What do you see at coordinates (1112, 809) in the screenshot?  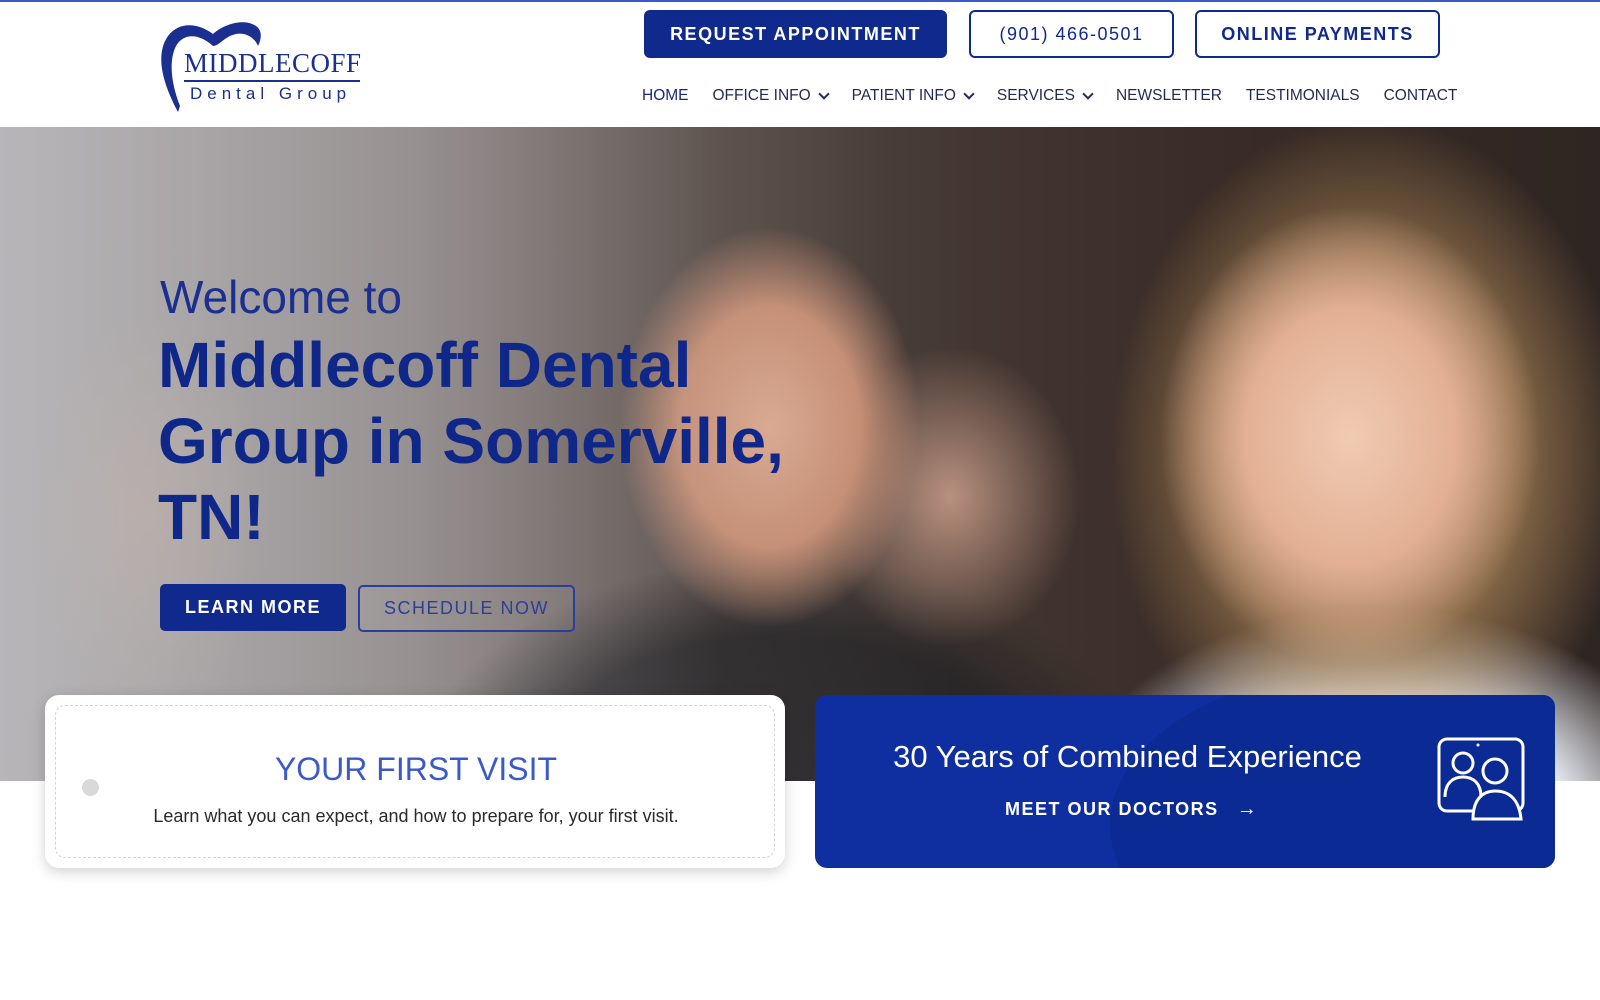 I see `meet-our-doctors-label: MEET OUR DOCTORS` at bounding box center [1112, 809].